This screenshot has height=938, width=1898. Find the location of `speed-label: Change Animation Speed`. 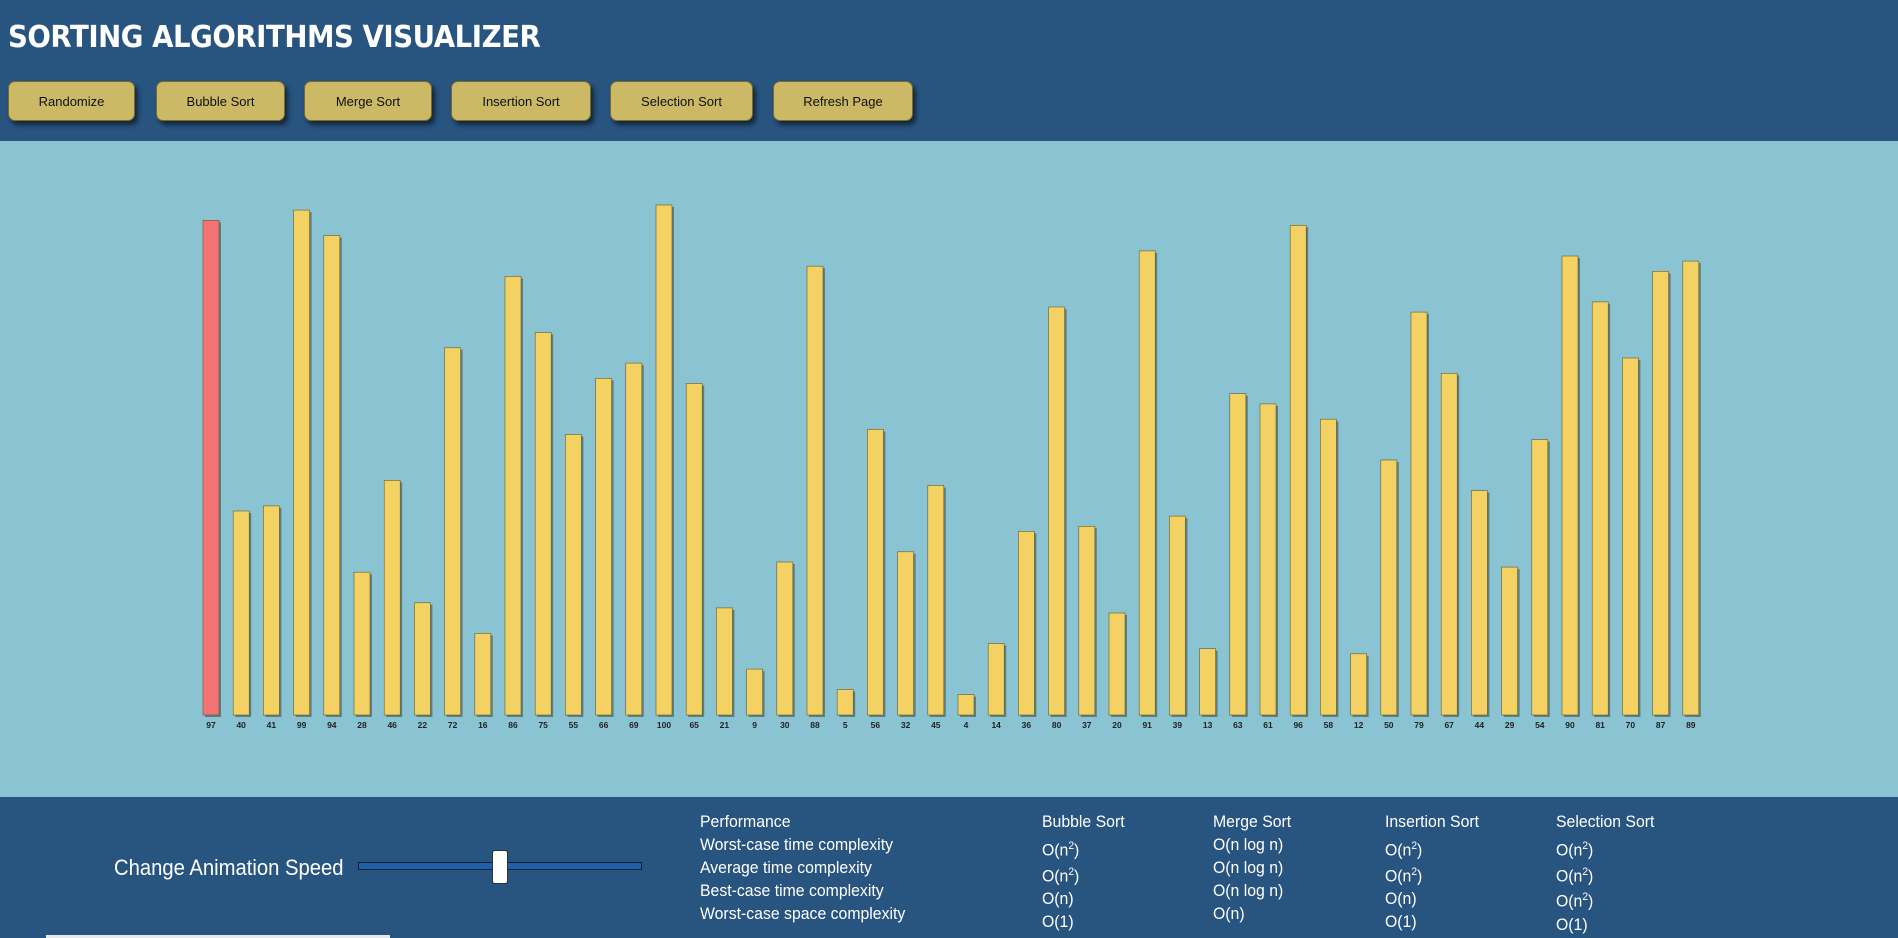

speed-label: Change Animation Speed is located at coordinates (229, 867).